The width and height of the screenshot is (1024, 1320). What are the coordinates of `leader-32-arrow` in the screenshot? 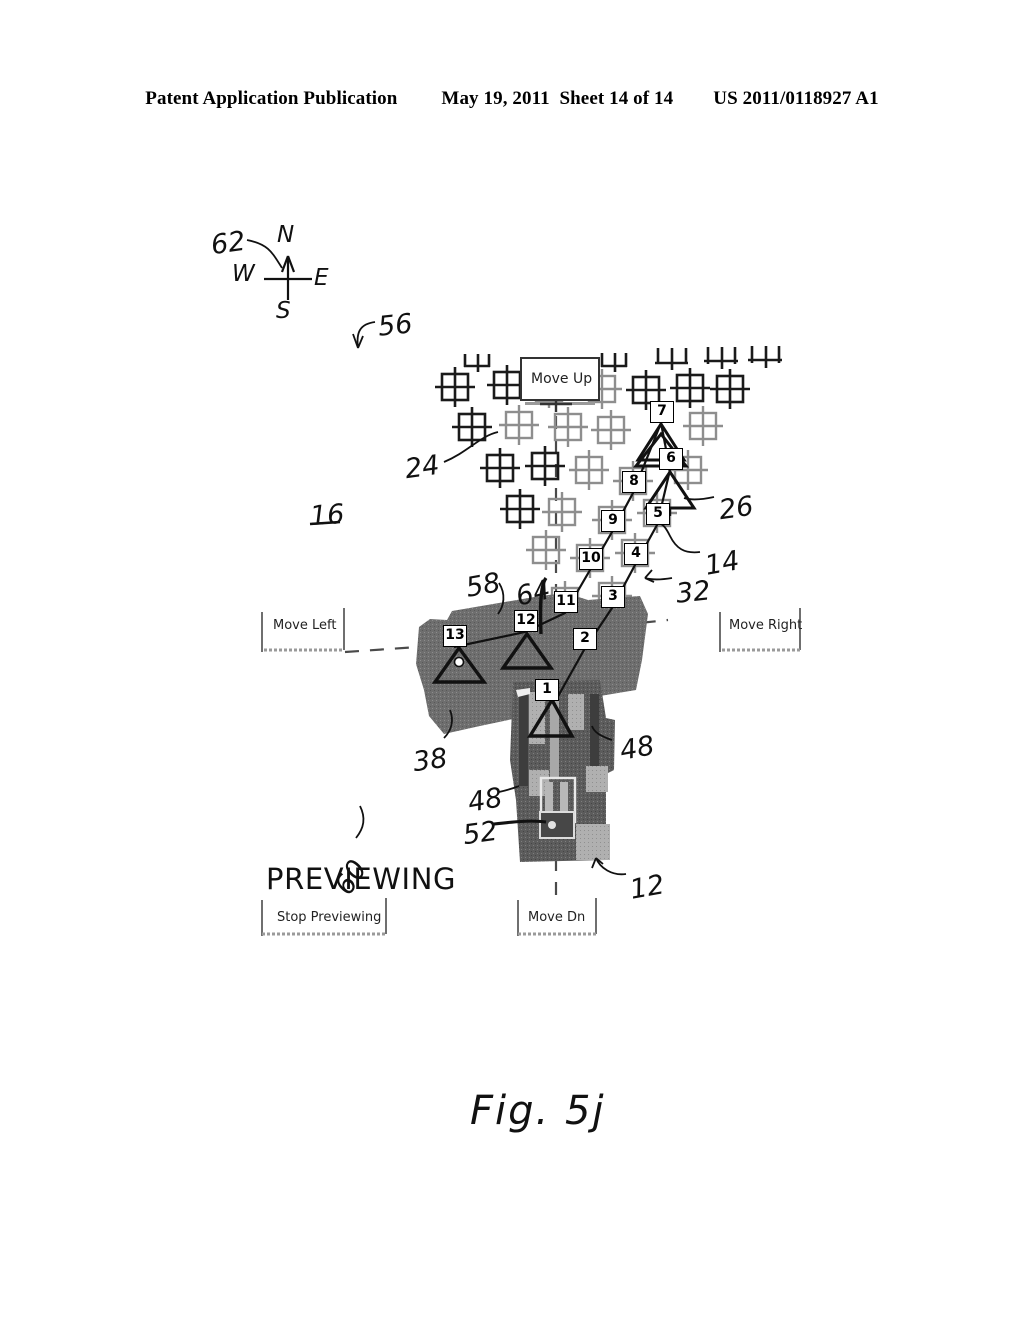 It's located at (649, 576).